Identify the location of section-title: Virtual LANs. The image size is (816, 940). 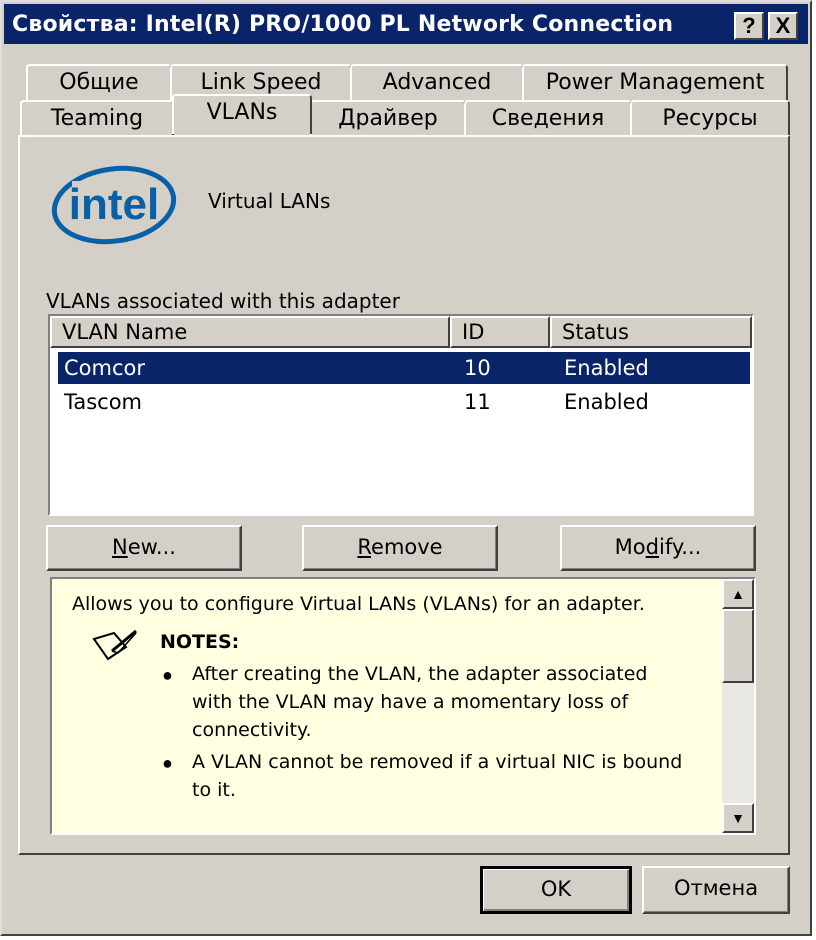
(269, 201).